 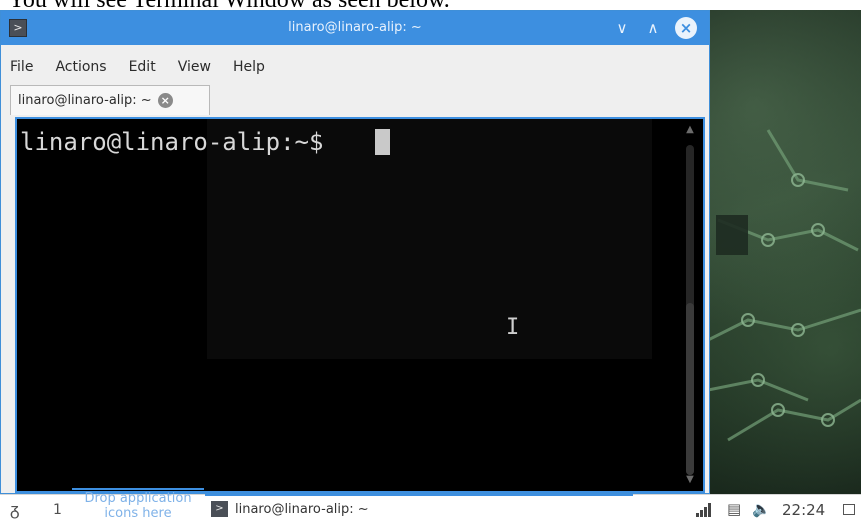 What do you see at coordinates (165, 100) in the screenshot?
I see `tab-close-icon: ×` at bounding box center [165, 100].